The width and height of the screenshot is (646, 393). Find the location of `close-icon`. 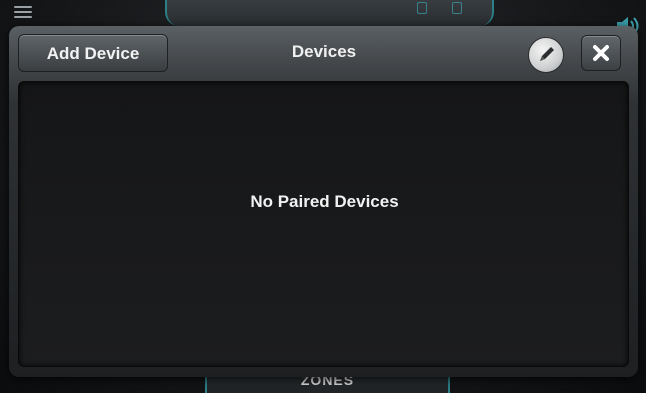

close-icon is located at coordinates (601, 53).